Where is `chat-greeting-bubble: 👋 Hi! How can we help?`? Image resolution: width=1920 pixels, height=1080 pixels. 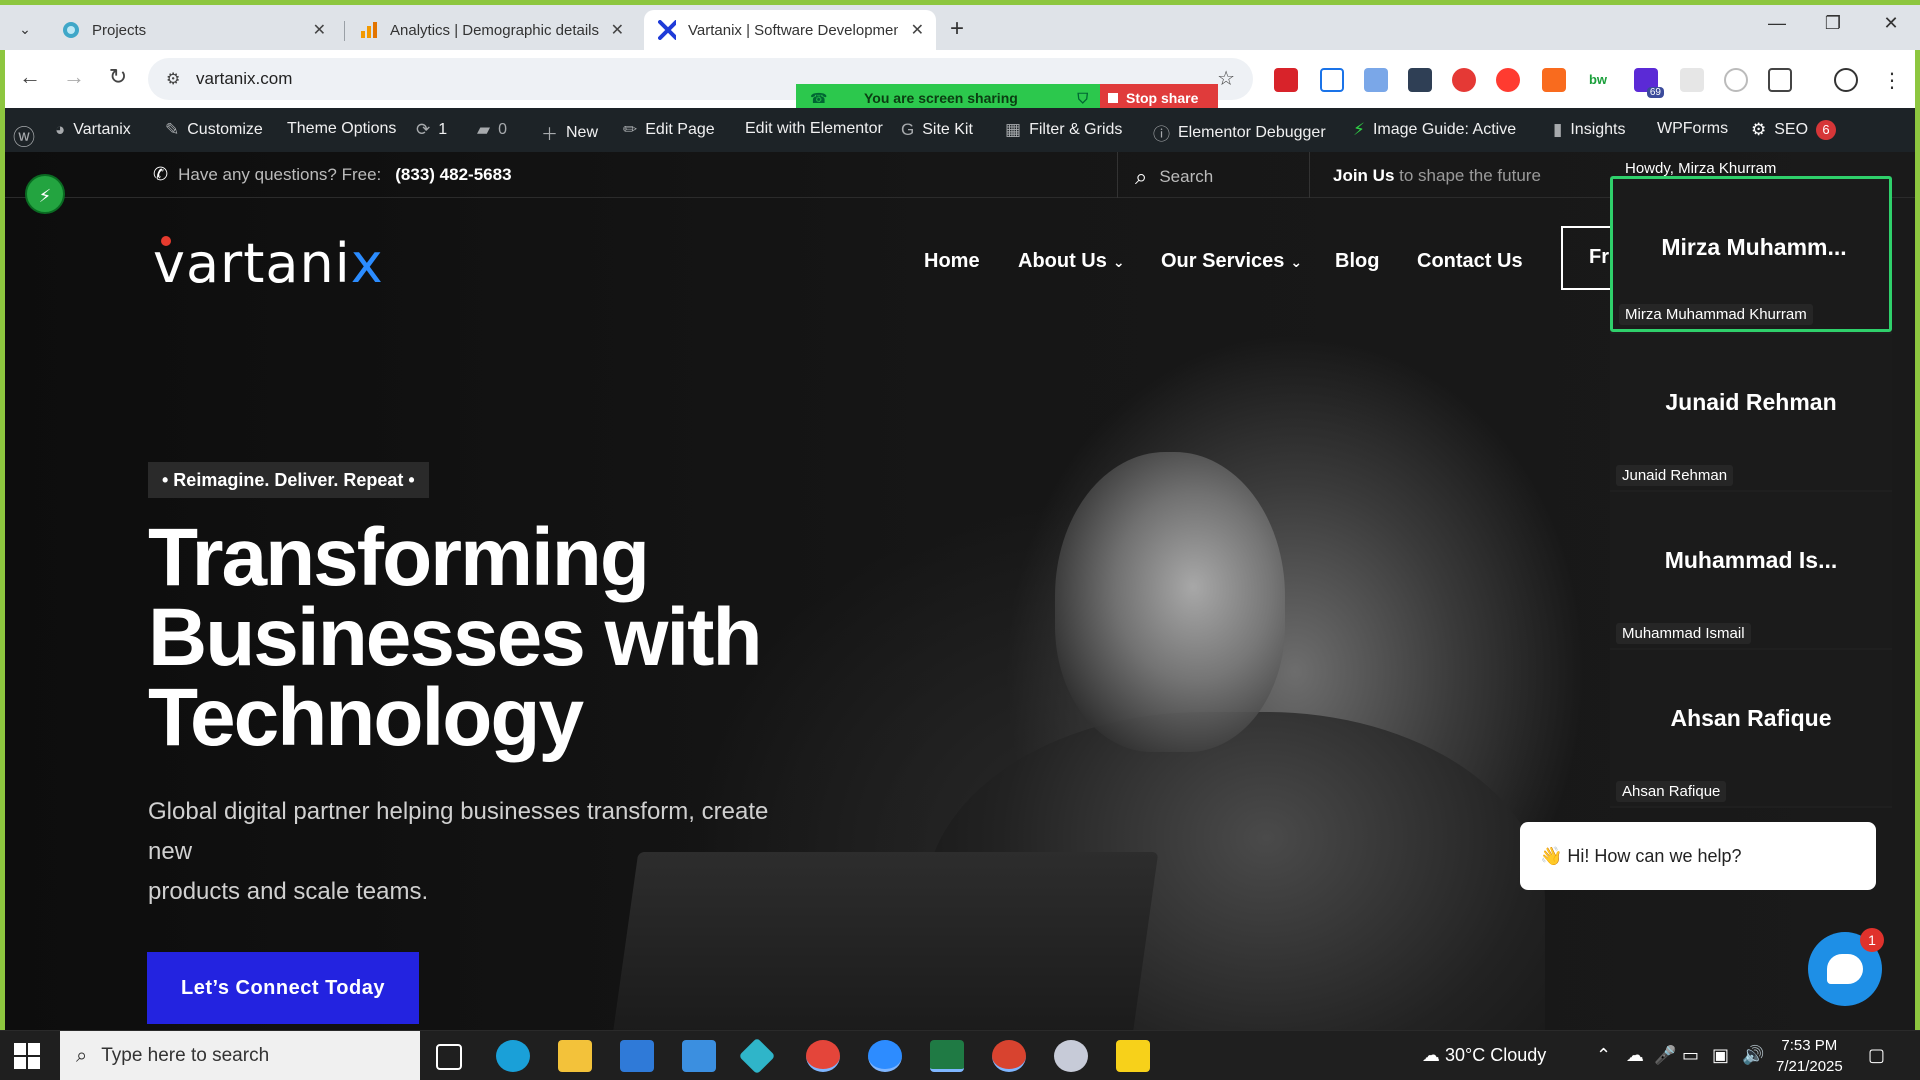
chat-greeting-bubble: 👋 Hi! How can we help? is located at coordinates (1698, 856).